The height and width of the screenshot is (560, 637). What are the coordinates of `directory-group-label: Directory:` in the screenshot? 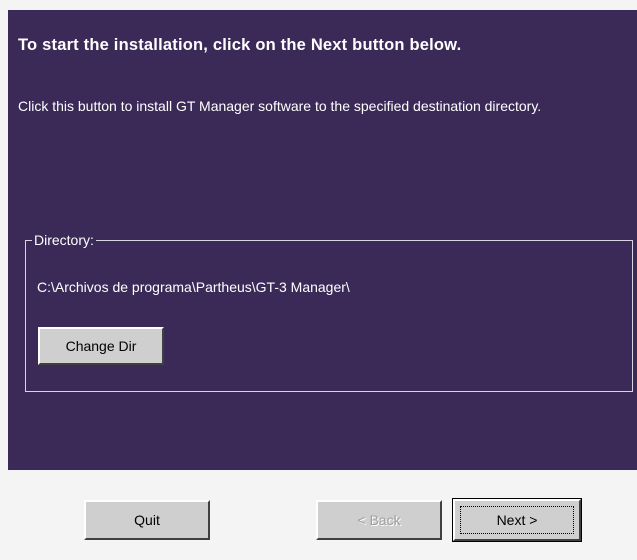 It's located at (64, 240).